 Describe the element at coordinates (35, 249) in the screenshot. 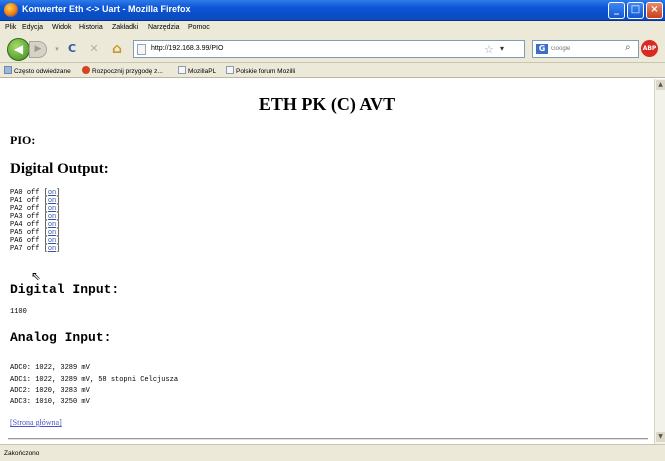

I see `output-row: PA7 off [on]` at that location.